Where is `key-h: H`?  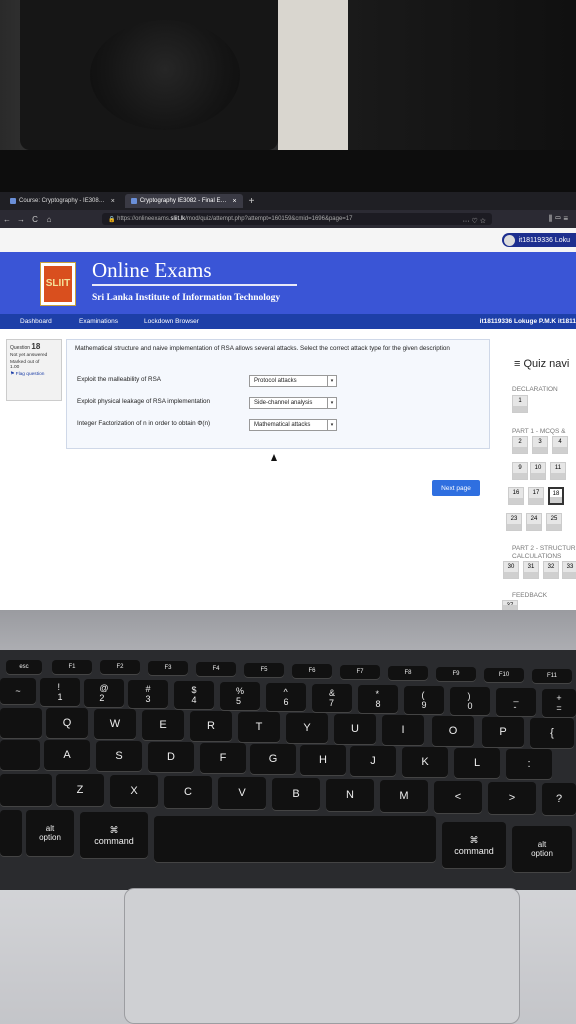 key-h: H is located at coordinates (323, 760).